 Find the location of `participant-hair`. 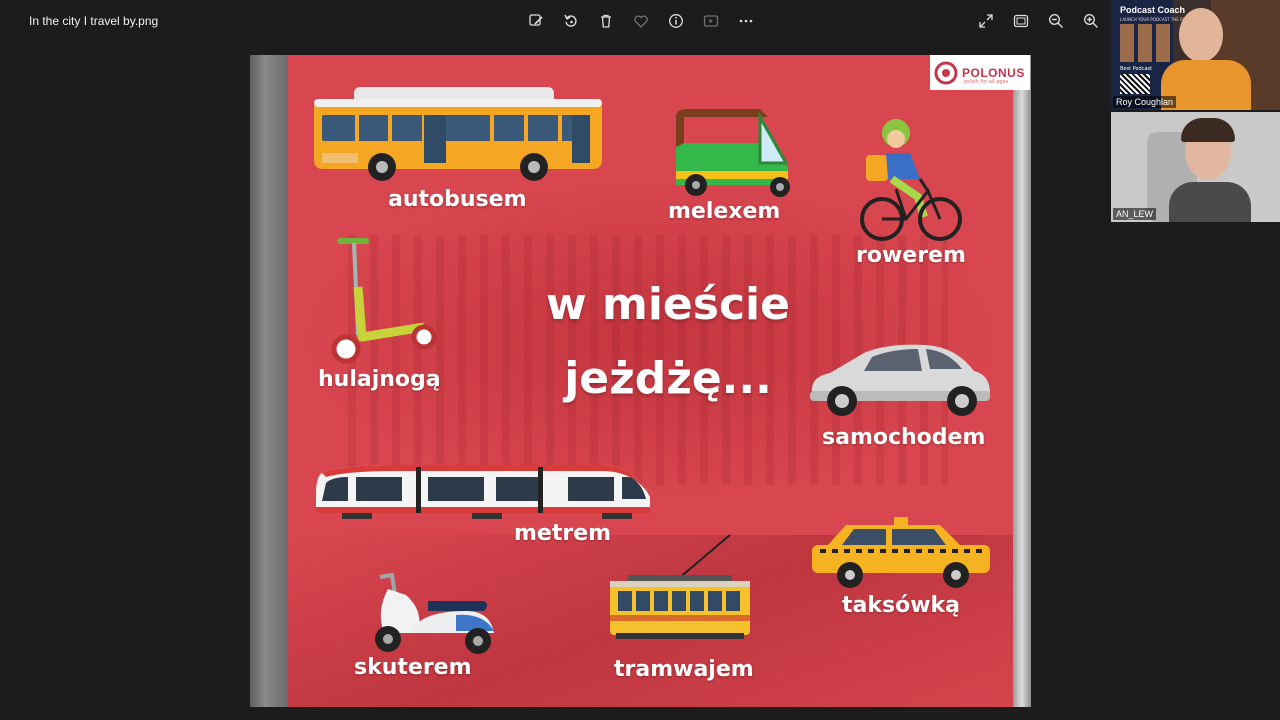

participant-hair is located at coordinates (1208, 130).